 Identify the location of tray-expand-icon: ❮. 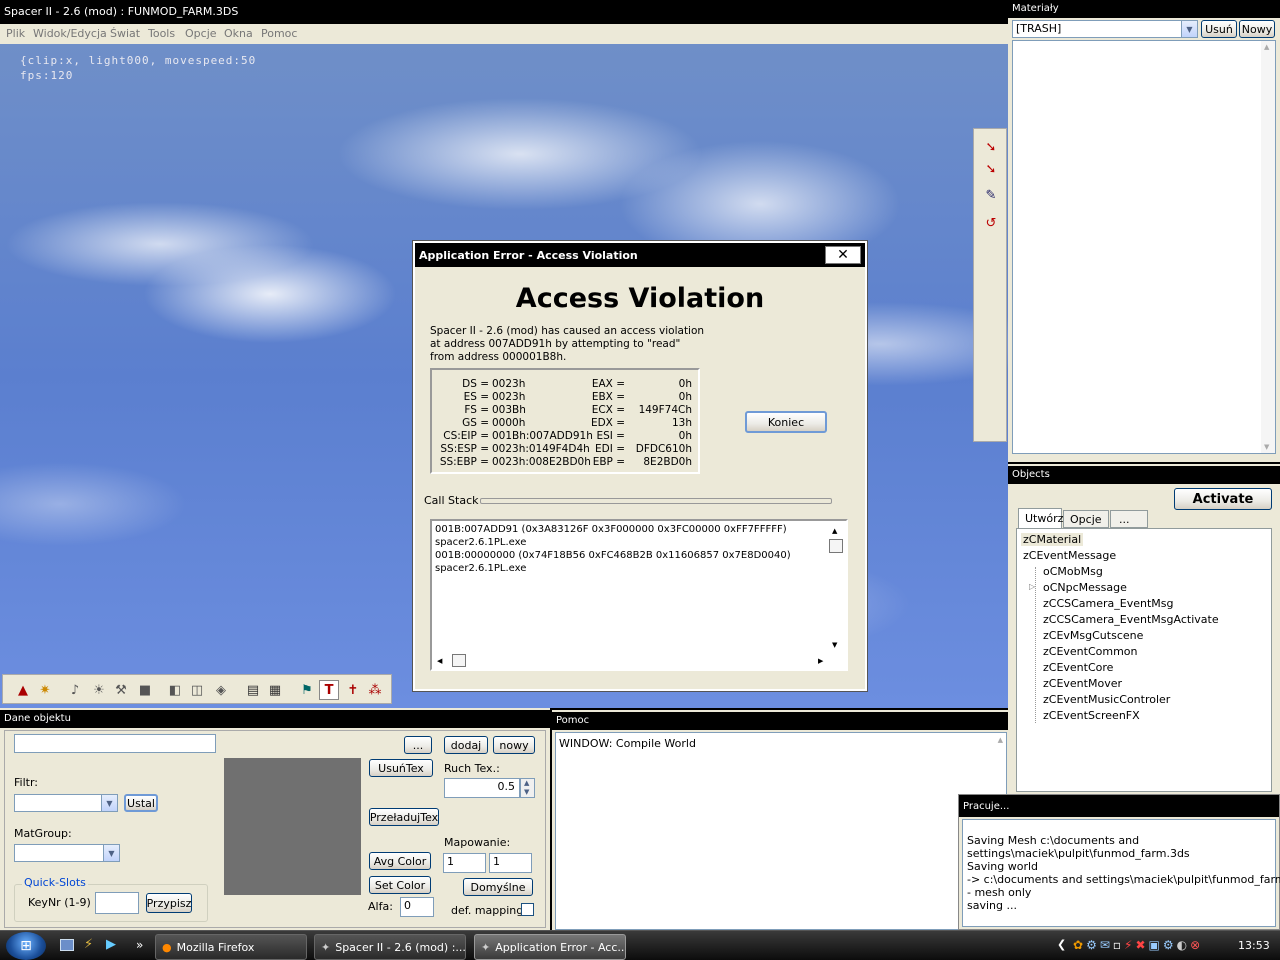
(1061, 944).